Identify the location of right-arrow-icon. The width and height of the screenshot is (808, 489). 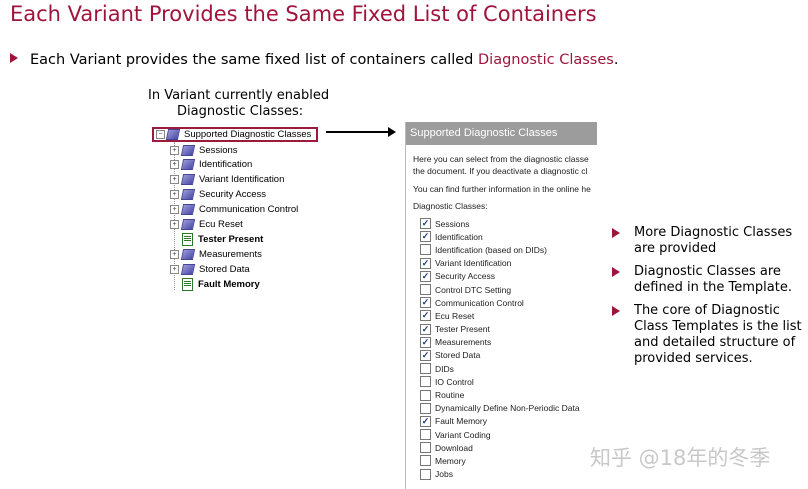
(361, 132).